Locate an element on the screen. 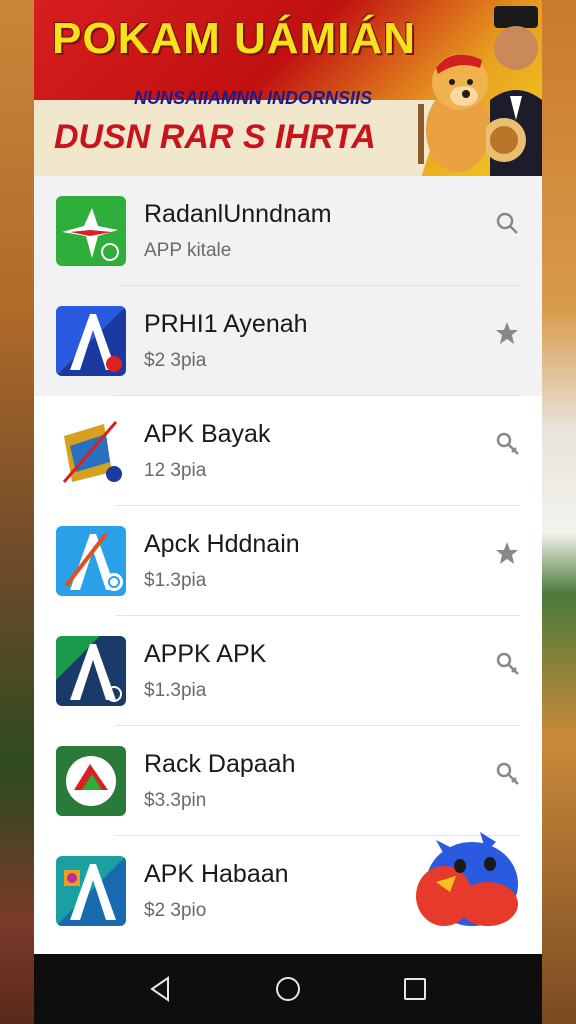 The width and height of the screenshot is (576, 1024). app-subtitle: $2 3pia is located at coordinates (175, 360).